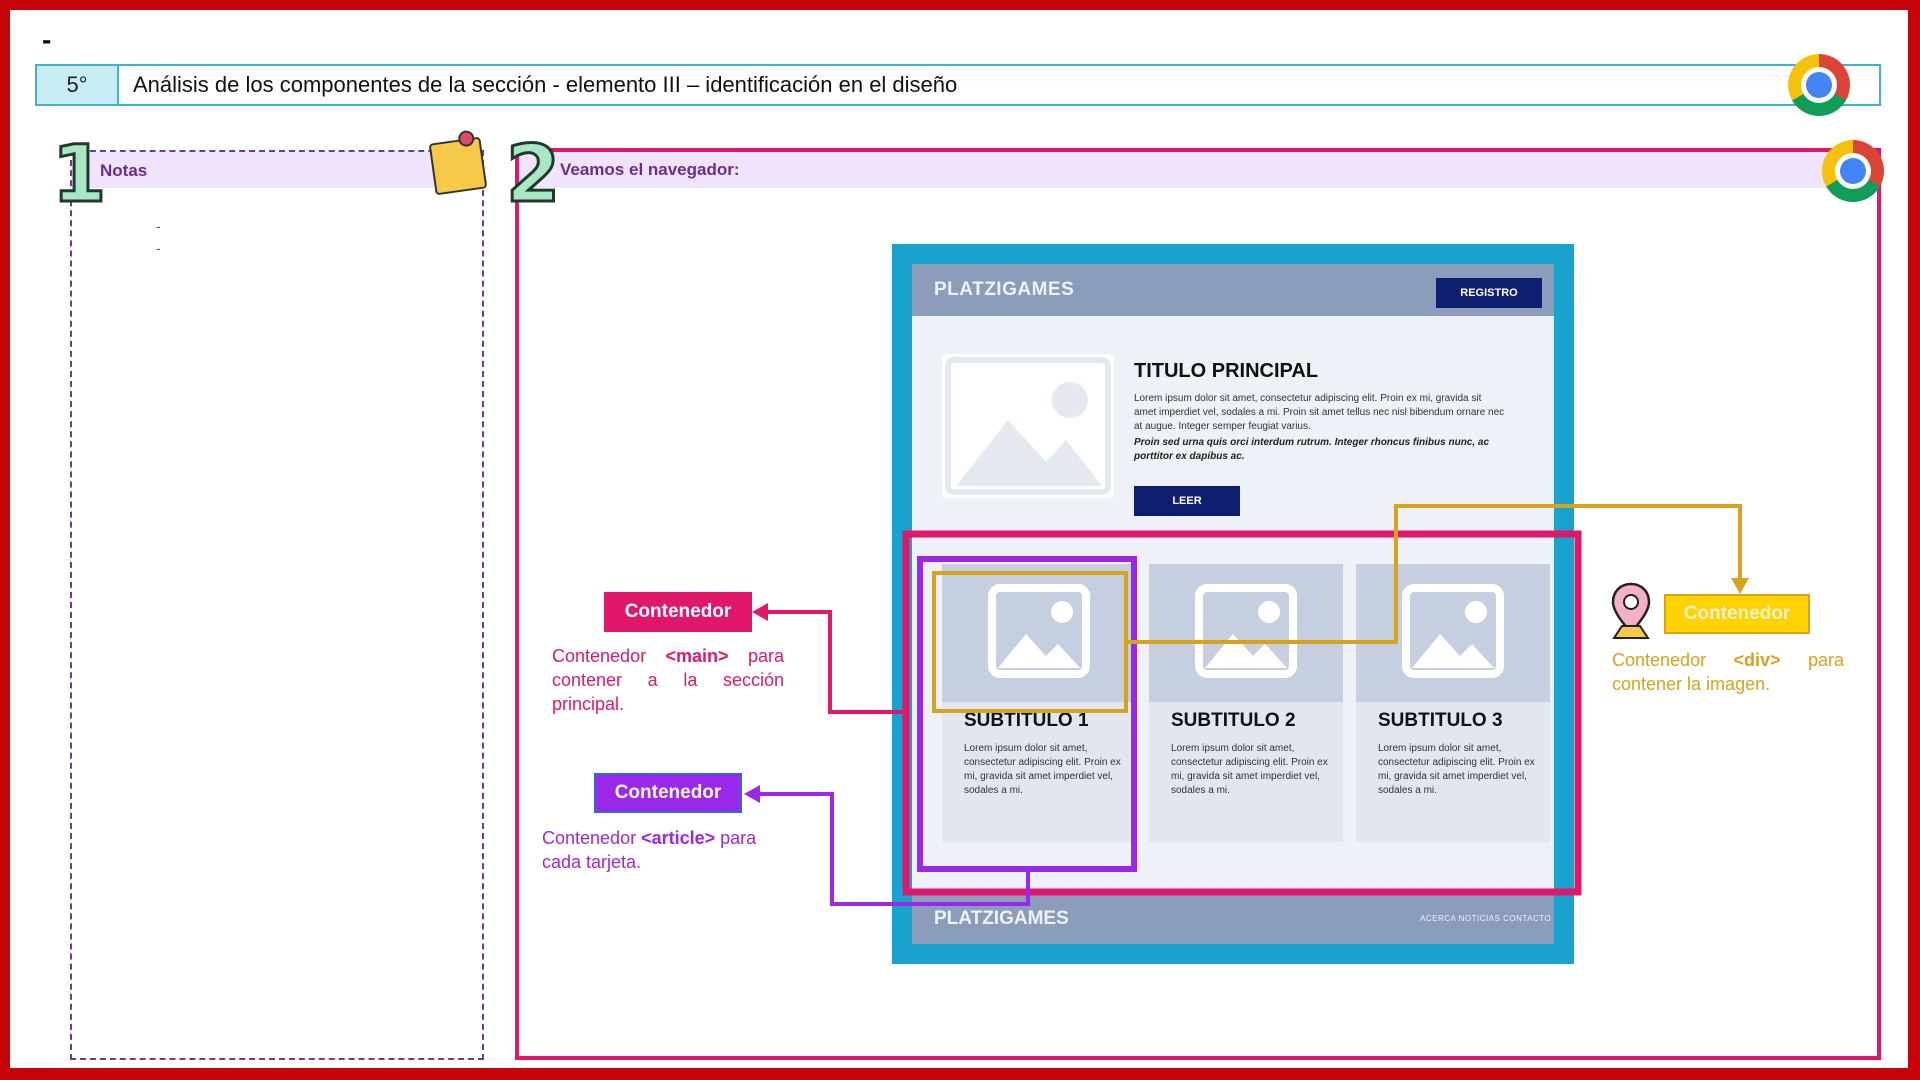 The height and width of the screenshot is (1080, 1920). Describe the element at coordinates (1027, 714) in the screenshot. I see `article-highlight-box` at that location.